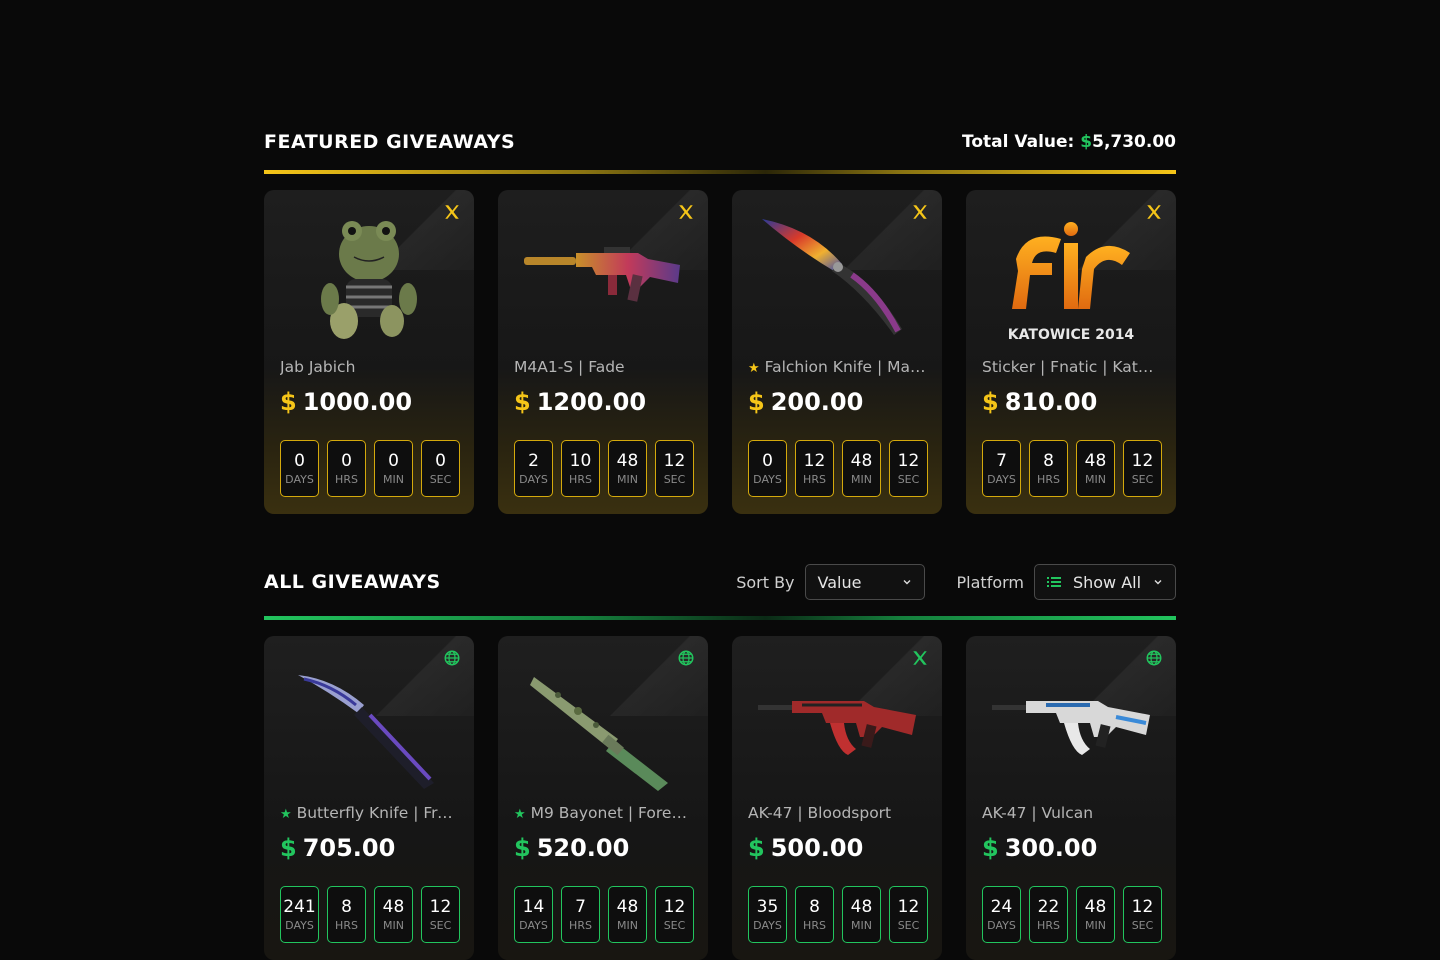 This screenshot has height=960, width=1440. What do you see at coordinates (569, 367) in the screenshot?
I see `item-name: M4A1-S | Fade` at bounding box center [569, 367].